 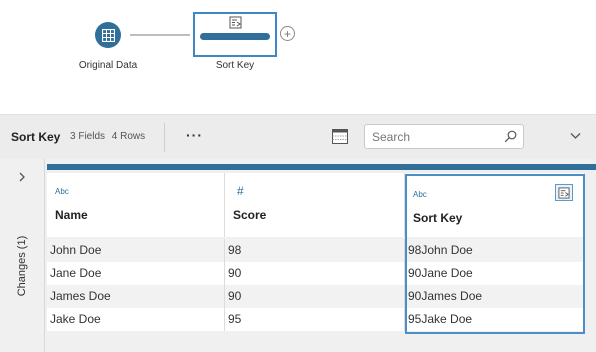 I want to click on add-step-button: +, so click(x=287, y=33).